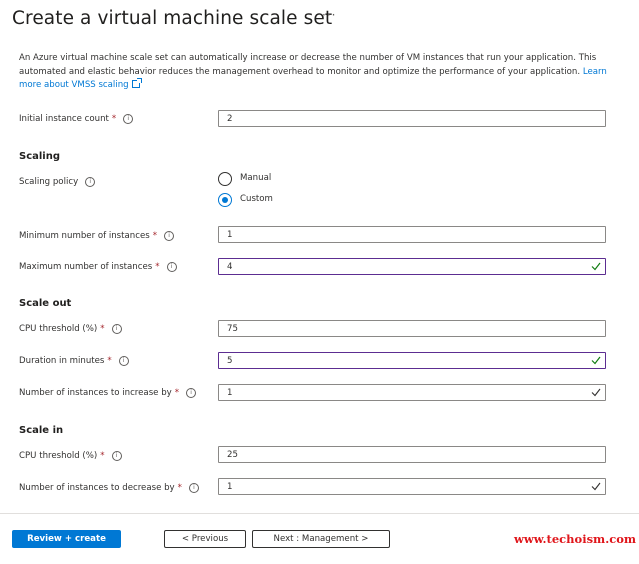  What do you see at coordinates (57, 182) in the screenshot?
I see `scaling-policy-label: Scaling policy i` at bounding box center [57, 182].